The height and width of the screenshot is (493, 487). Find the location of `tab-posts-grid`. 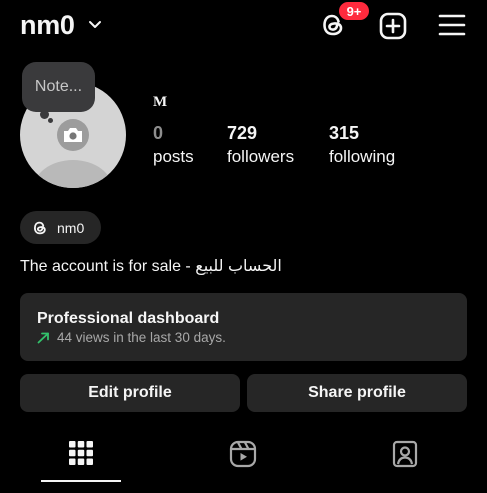

tab-posts-grid is located at coordinates (81, 461).